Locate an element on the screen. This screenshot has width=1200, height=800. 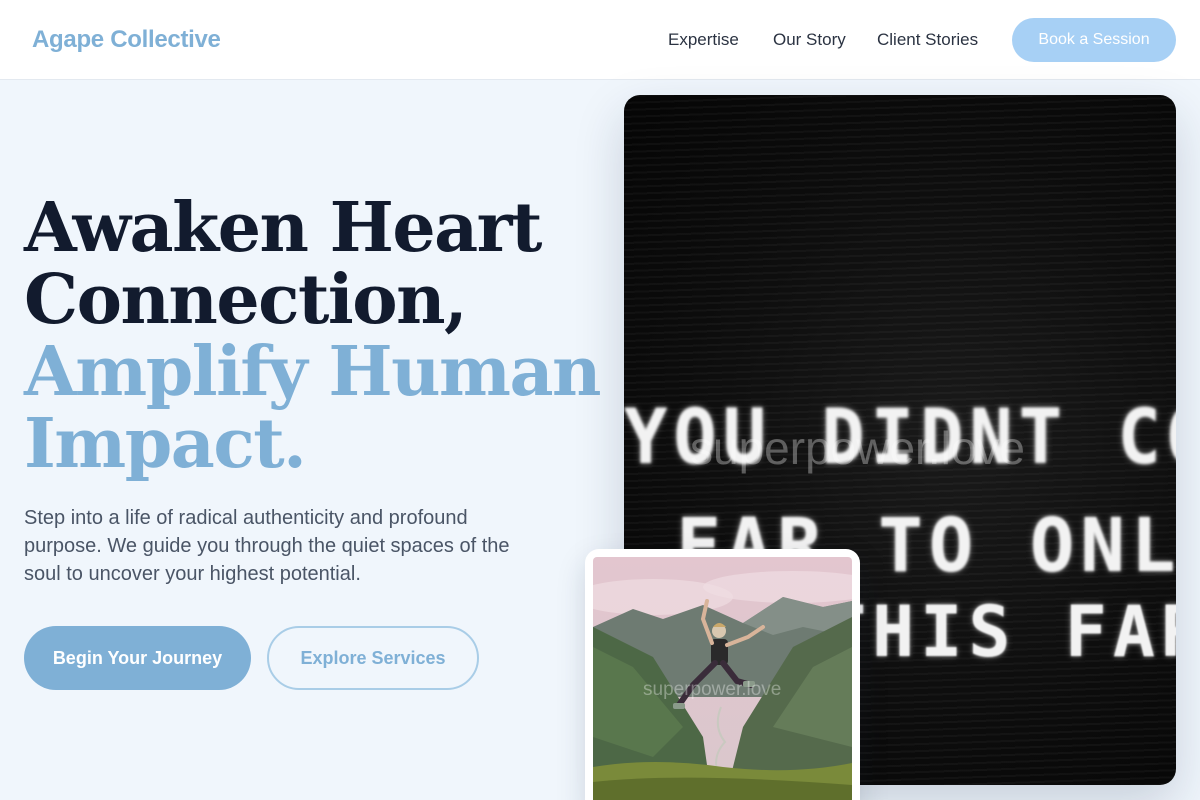
hero-title-line-2: Connection, is located at coordinates (246, 300).